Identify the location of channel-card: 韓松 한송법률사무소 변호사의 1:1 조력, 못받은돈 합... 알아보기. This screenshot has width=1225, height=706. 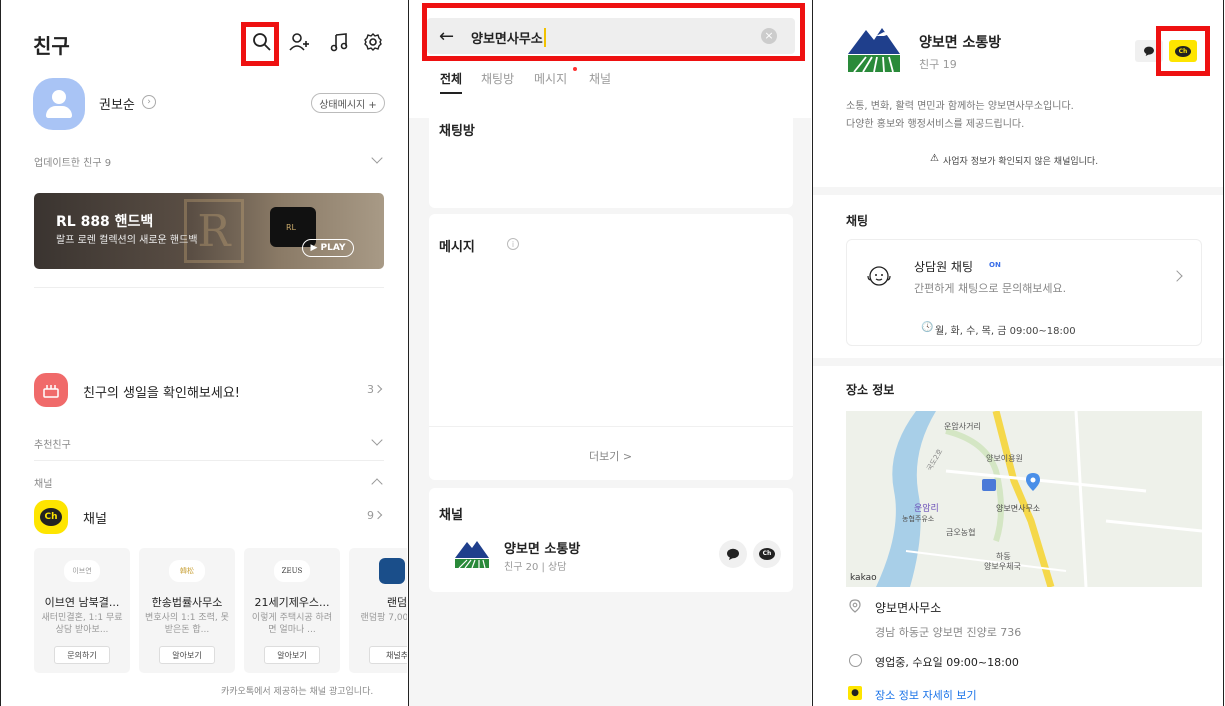
(187, 610).